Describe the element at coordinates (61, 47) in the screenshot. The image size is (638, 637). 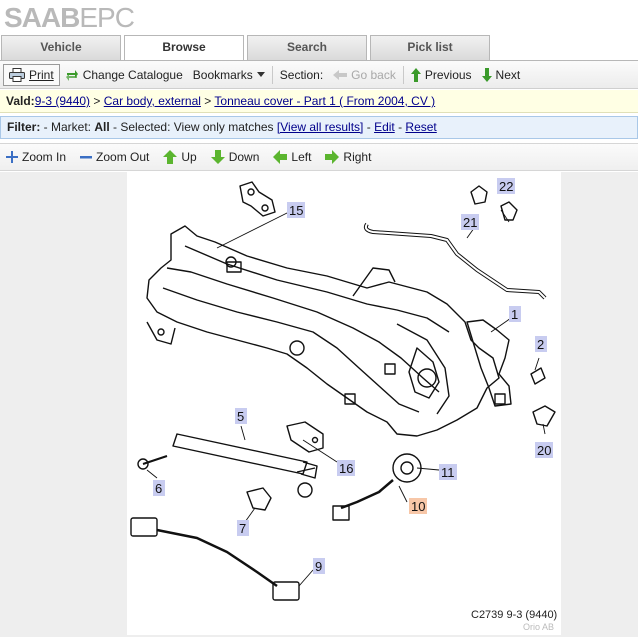
I see `tab-vehicle: Vehicle` at that location.